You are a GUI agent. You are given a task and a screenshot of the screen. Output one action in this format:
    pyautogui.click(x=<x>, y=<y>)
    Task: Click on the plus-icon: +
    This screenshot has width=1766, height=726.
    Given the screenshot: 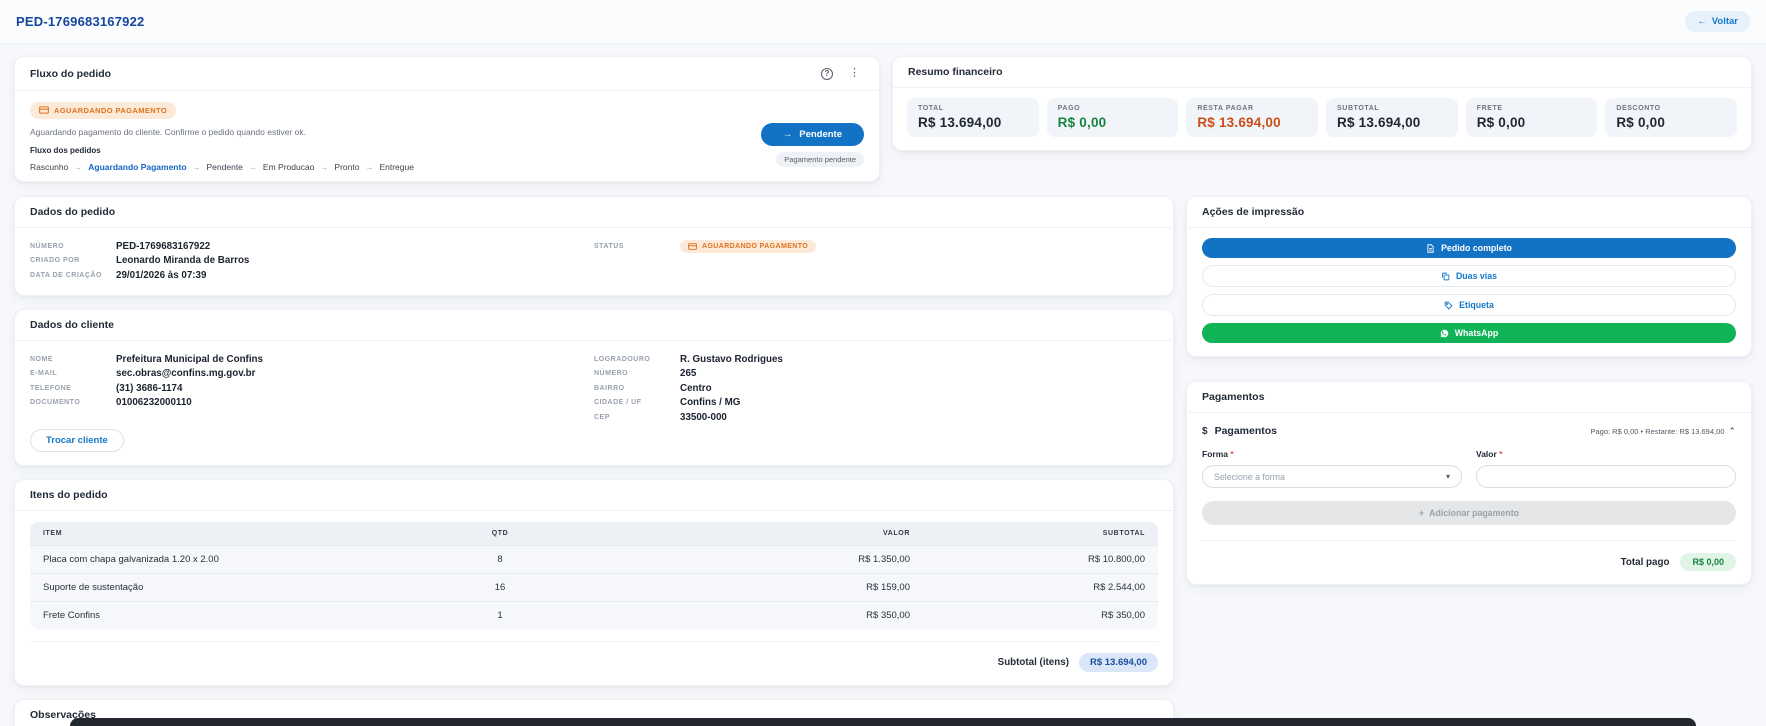 What is the action you would take?
    pyautogui.click(x=1421, y=513)
    